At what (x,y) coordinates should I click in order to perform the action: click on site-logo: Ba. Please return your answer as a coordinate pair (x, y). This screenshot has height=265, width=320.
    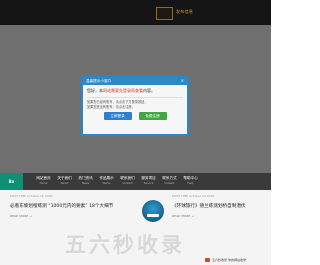
    Looking at the image, I should click on (11, 181).